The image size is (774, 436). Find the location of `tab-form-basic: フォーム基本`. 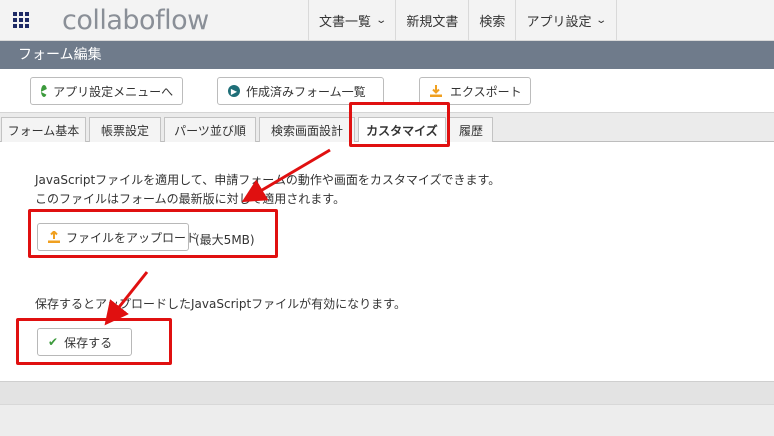

tab-form-basic: フォーム基本 is located at coordinates (43, 129).